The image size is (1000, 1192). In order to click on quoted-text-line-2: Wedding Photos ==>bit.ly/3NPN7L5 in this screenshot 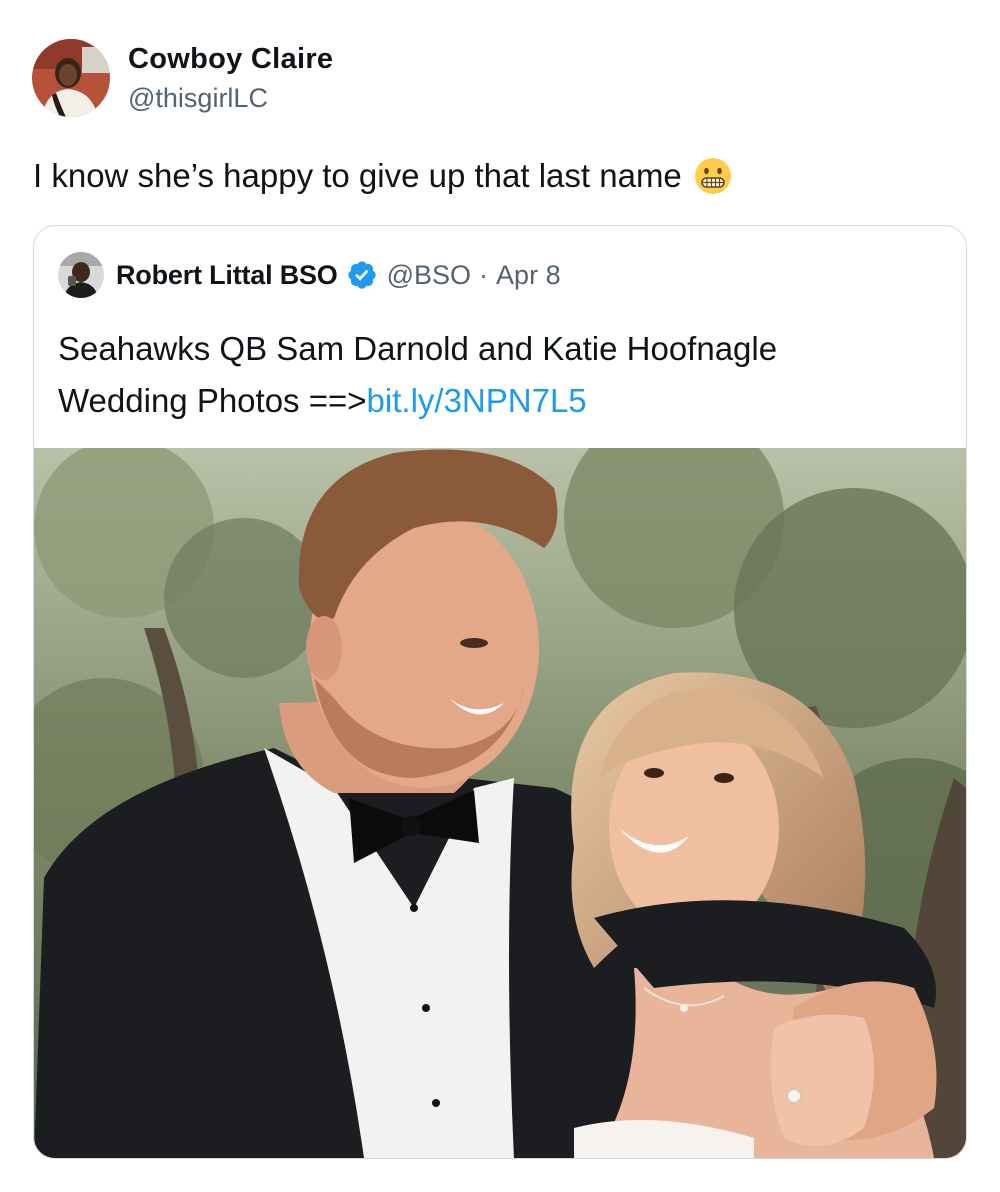, I will do `click(498, 401)`.